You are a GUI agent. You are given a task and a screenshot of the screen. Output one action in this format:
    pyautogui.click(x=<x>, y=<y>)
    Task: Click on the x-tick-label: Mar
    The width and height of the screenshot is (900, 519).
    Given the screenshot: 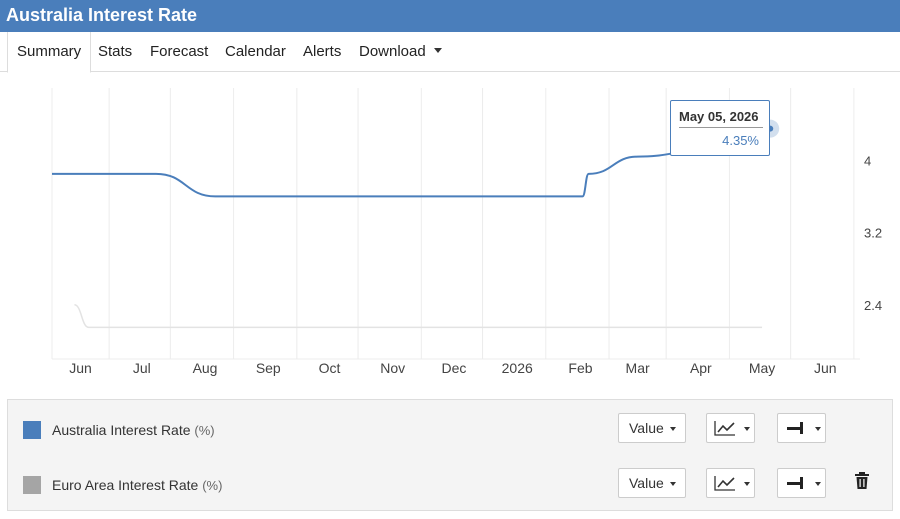 What is the action you would take?
    pyautogui.click(x=638, y=368)
    